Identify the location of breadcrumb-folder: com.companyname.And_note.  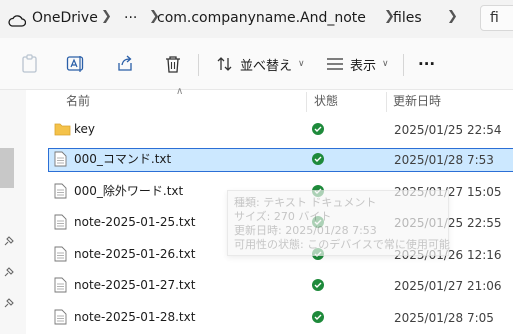
(261, 18).